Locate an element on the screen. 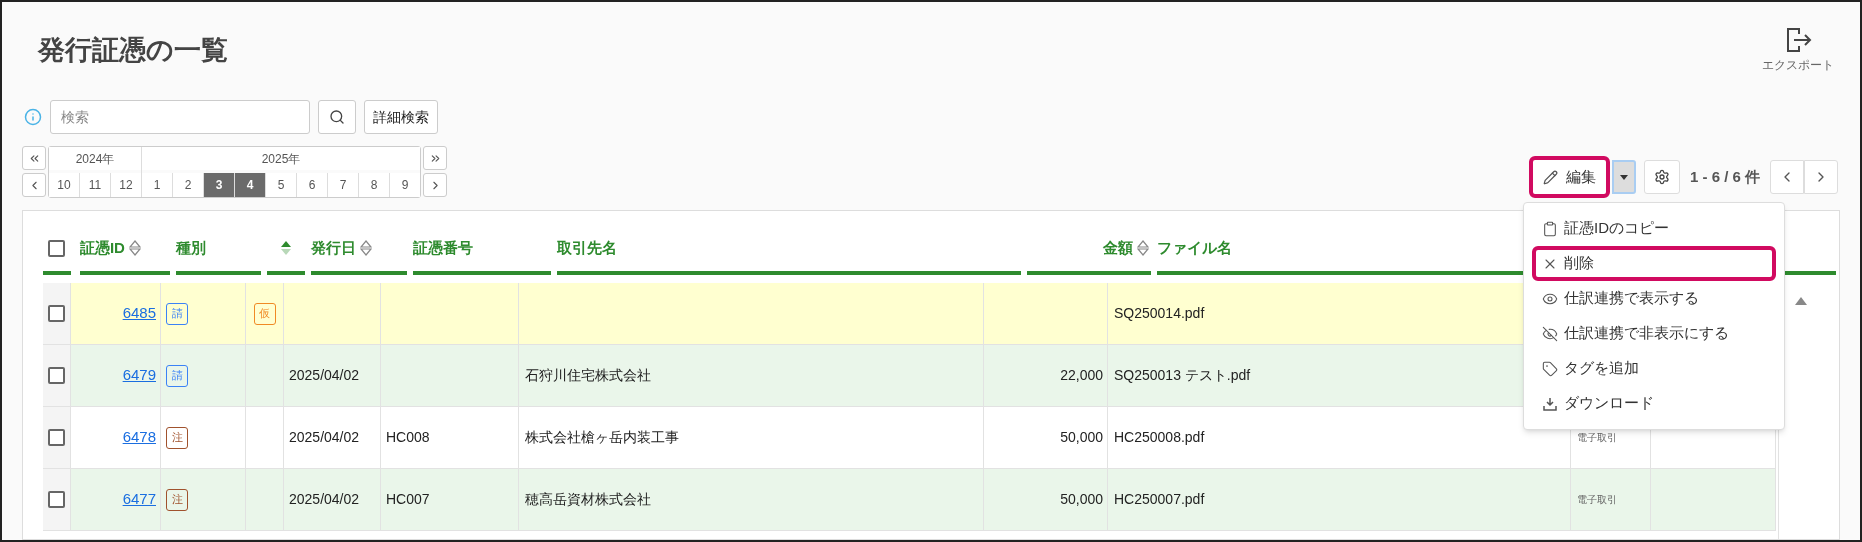  column-header: 金額 is located at coordinates (1118, 248).